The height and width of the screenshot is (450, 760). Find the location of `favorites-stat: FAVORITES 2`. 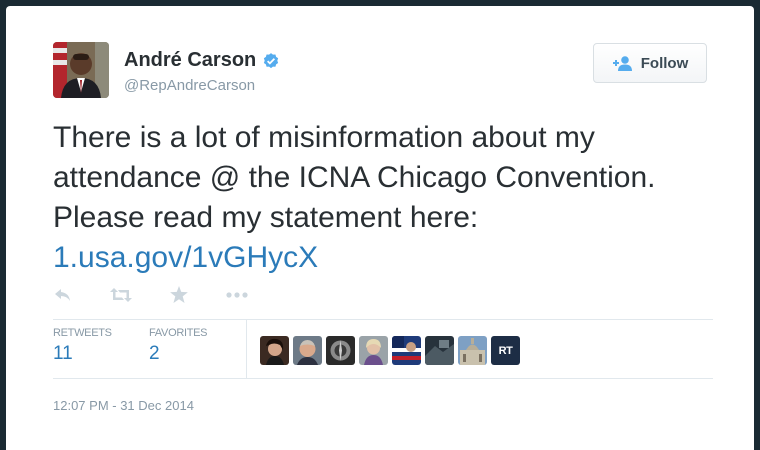

favorites-stat: FAVORITES 2 is located at coordinates (178, 346).